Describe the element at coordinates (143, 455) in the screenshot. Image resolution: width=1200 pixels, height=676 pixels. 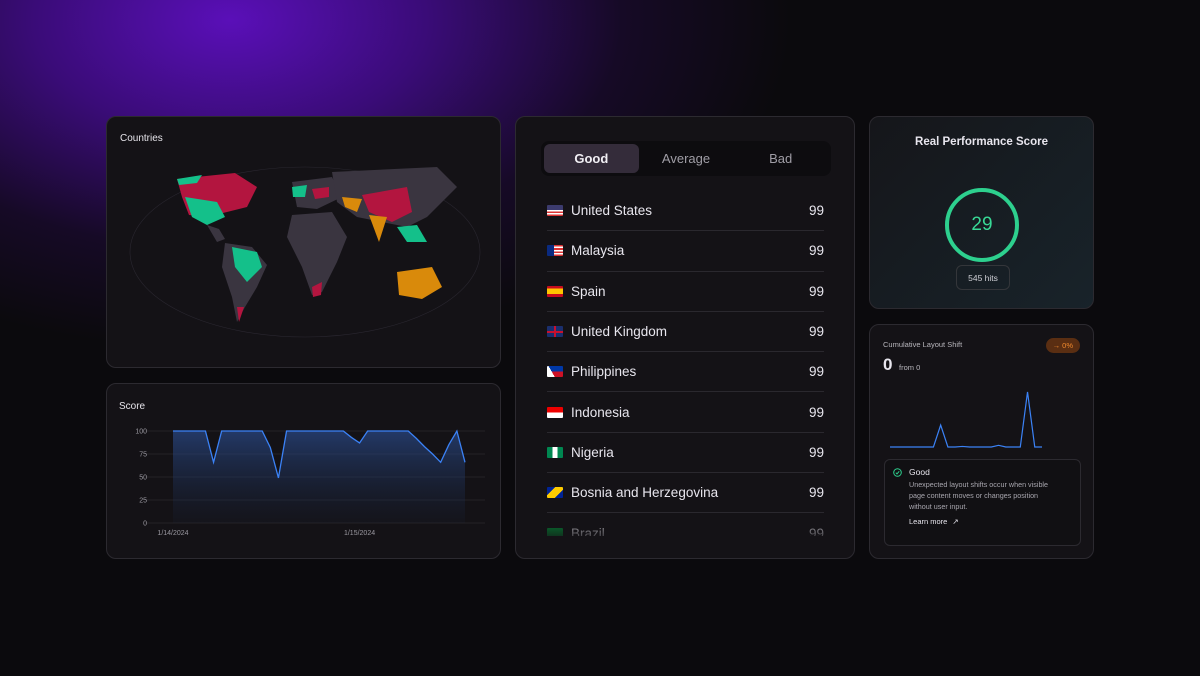
I see `y-tick-label: 75` at that location.